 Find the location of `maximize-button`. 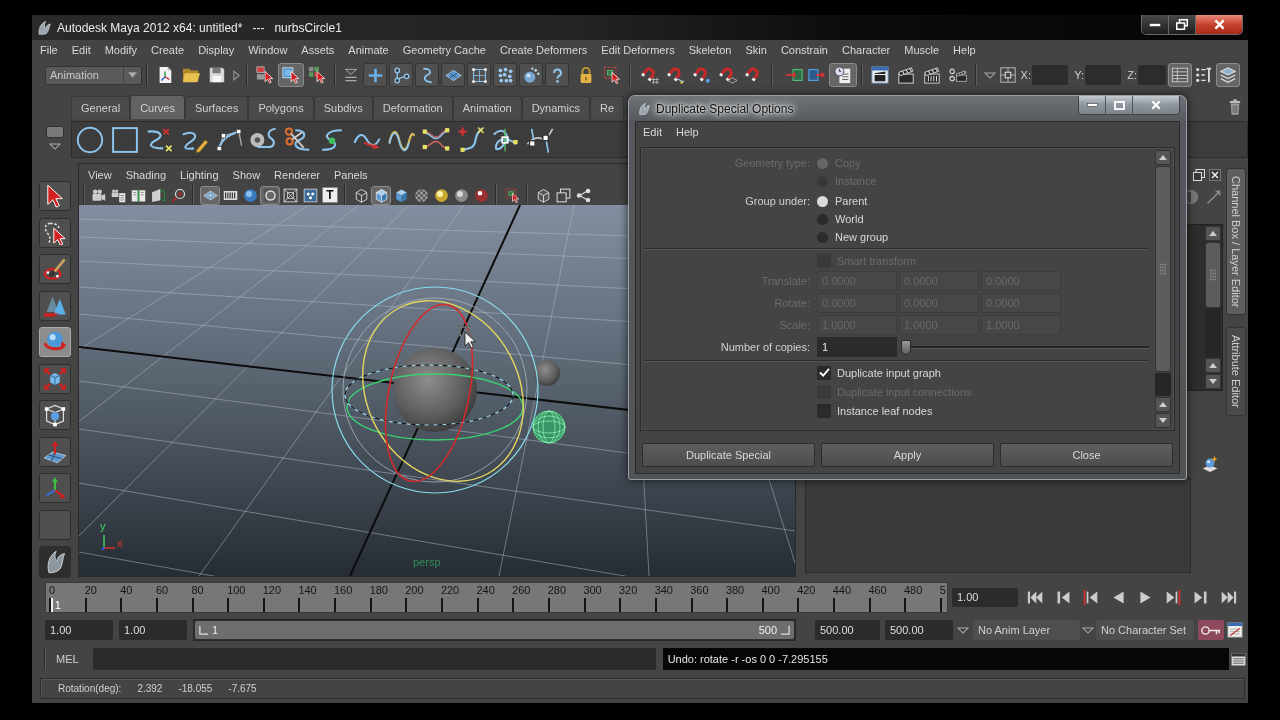

maximize-button is located at coordinates (1119, 105).